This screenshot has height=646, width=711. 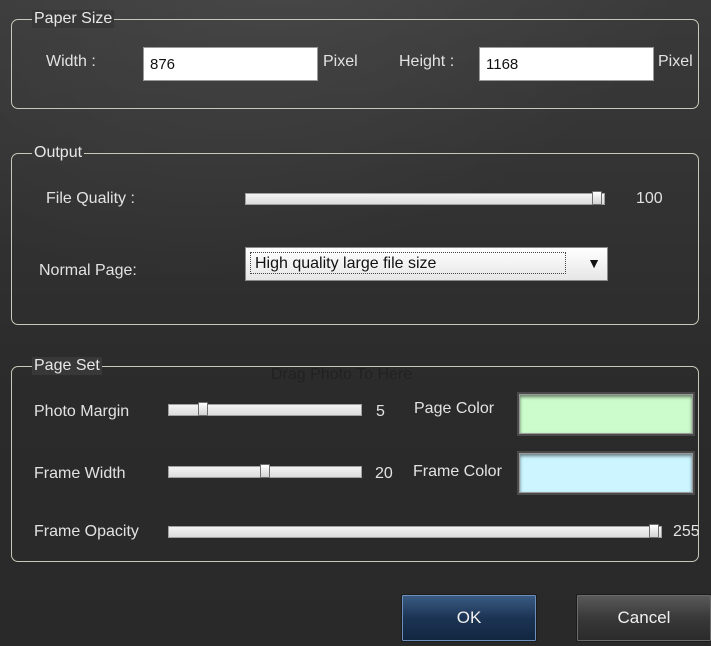 I want to click on photo-margin-slider-thumb, so click(x=202, y=409).